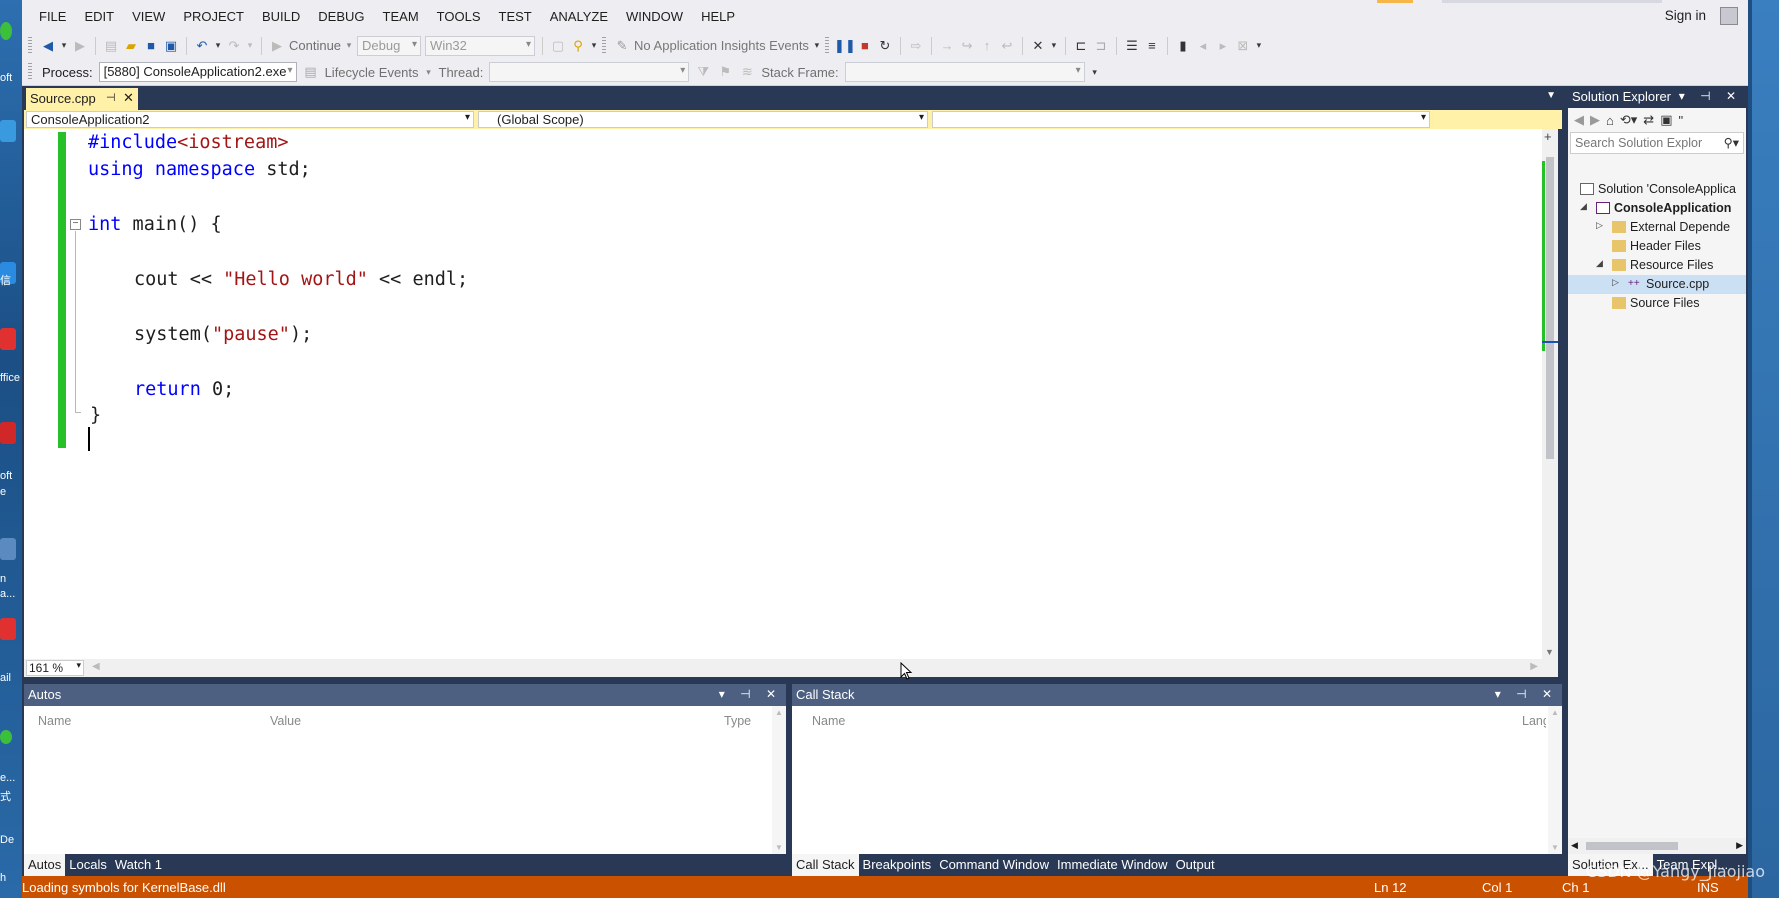 Image resolution: width=1779 pixels, height=898 pixels. I want to click on save-icon: ■, so click(151, 46).